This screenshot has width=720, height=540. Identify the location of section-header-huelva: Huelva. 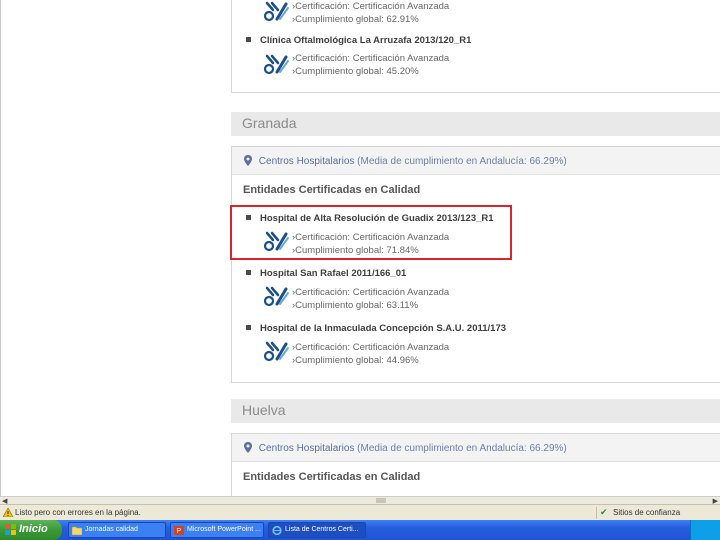
(475, 411).